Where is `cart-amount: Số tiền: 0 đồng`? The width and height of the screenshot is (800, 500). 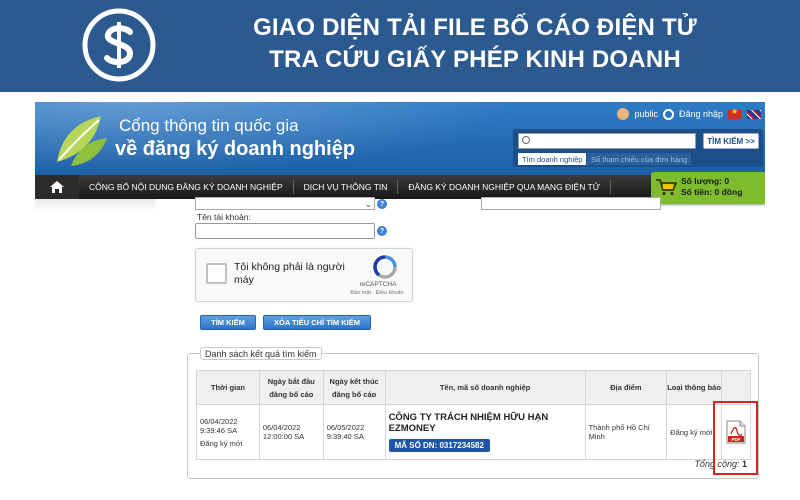 cart-amount: Số tiền: 0 đồng is located at coordinates (712, 192).